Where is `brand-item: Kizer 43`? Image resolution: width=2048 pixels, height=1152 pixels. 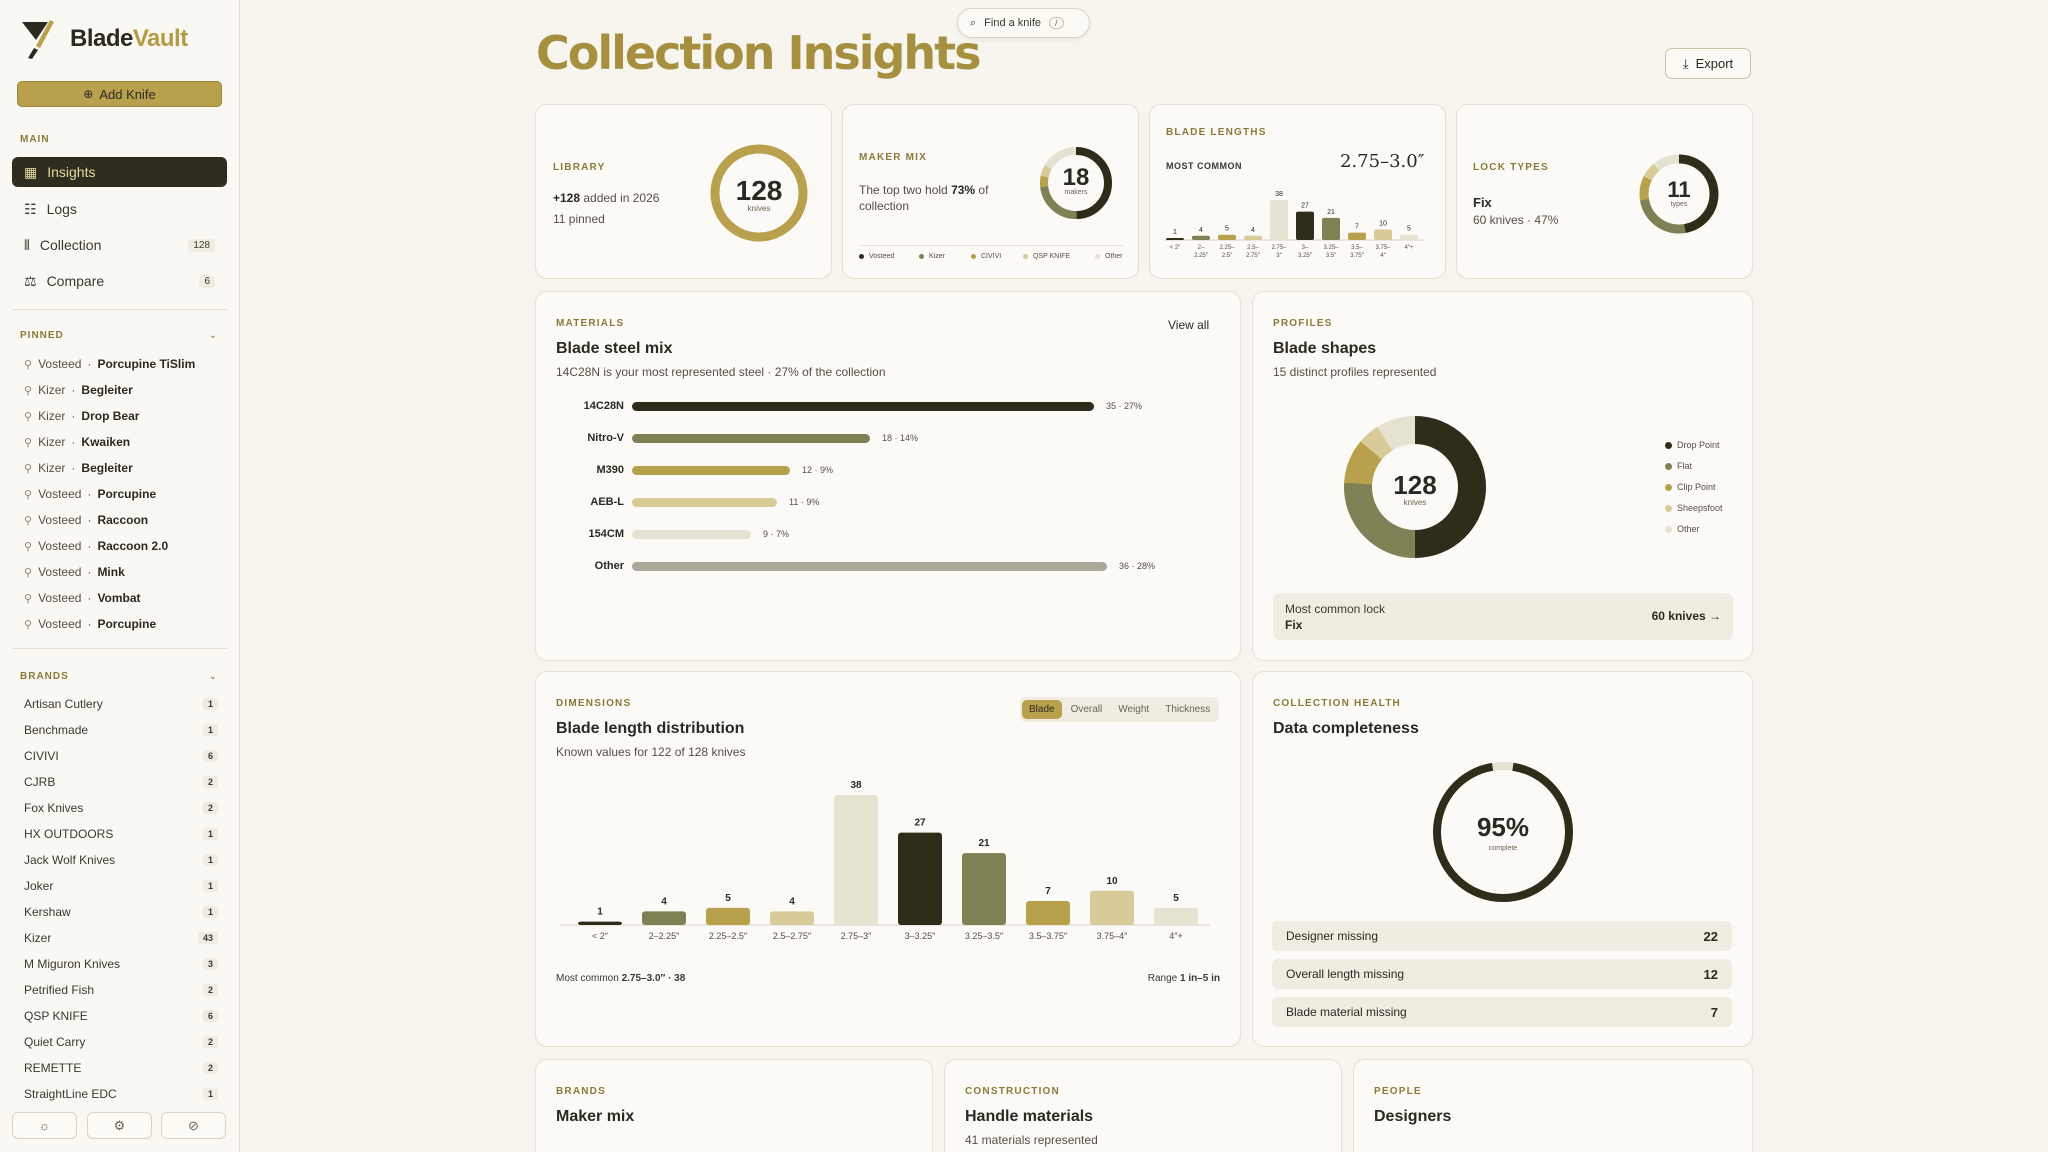 brand-item: Kizer 43 is located at coordinates (121, 938).